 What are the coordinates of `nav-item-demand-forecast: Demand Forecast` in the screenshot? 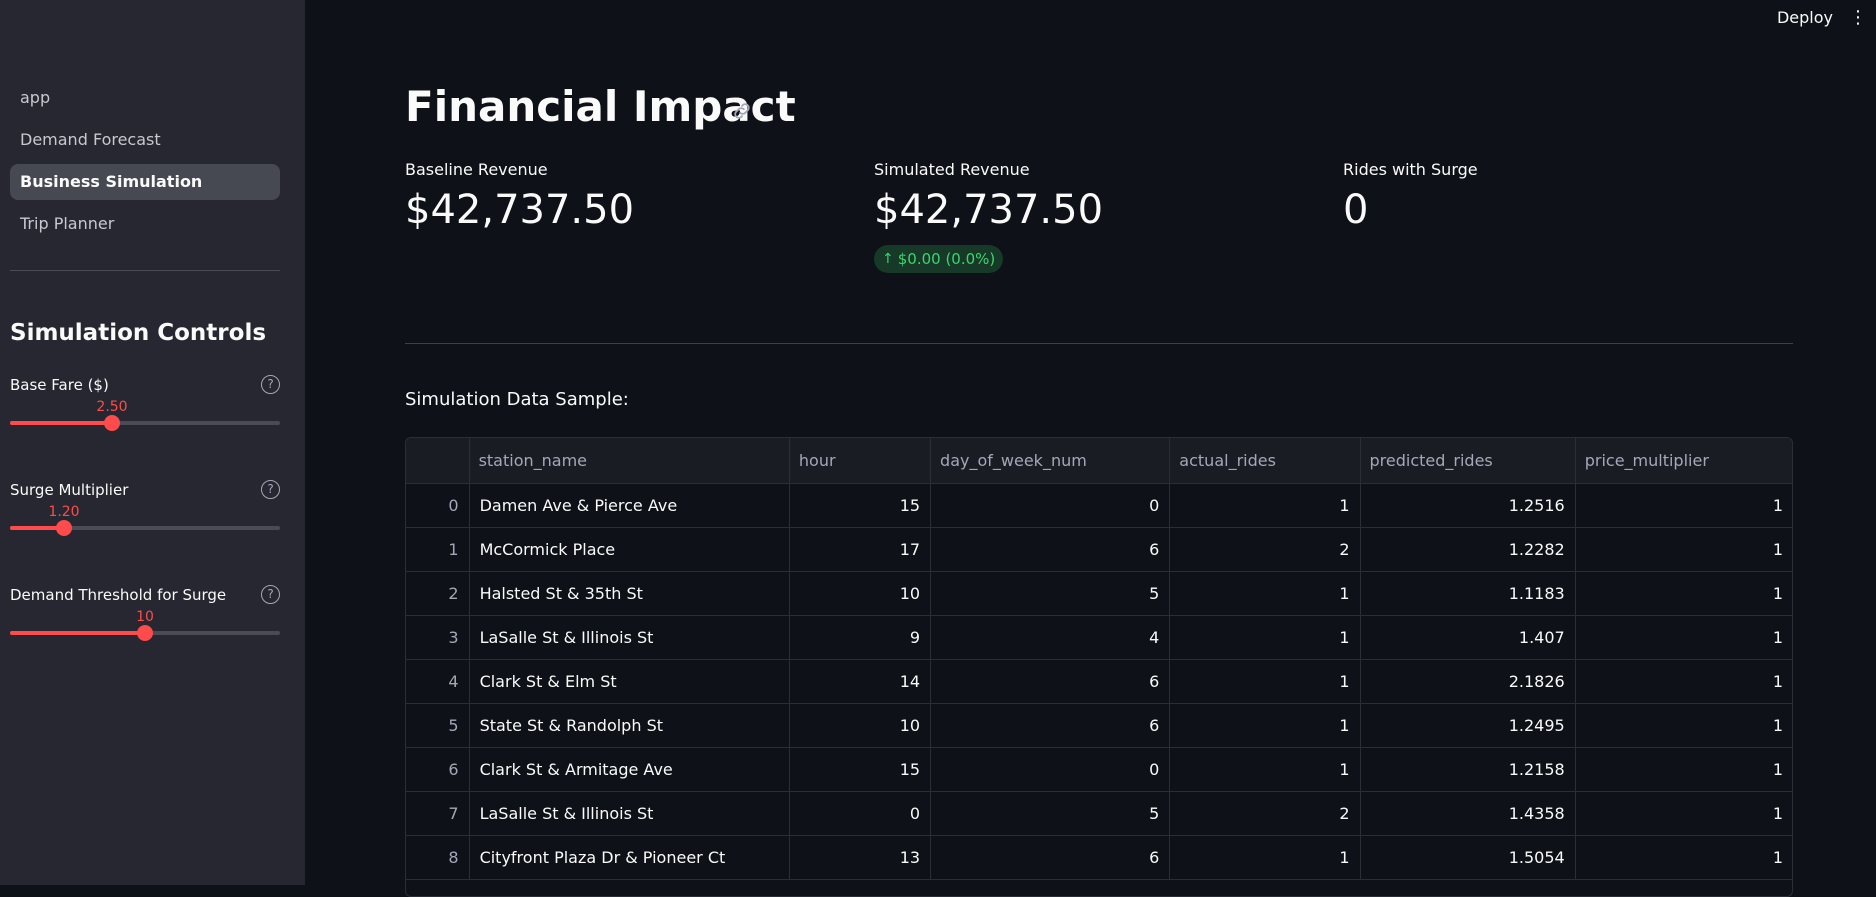 It's located at (145, 140).